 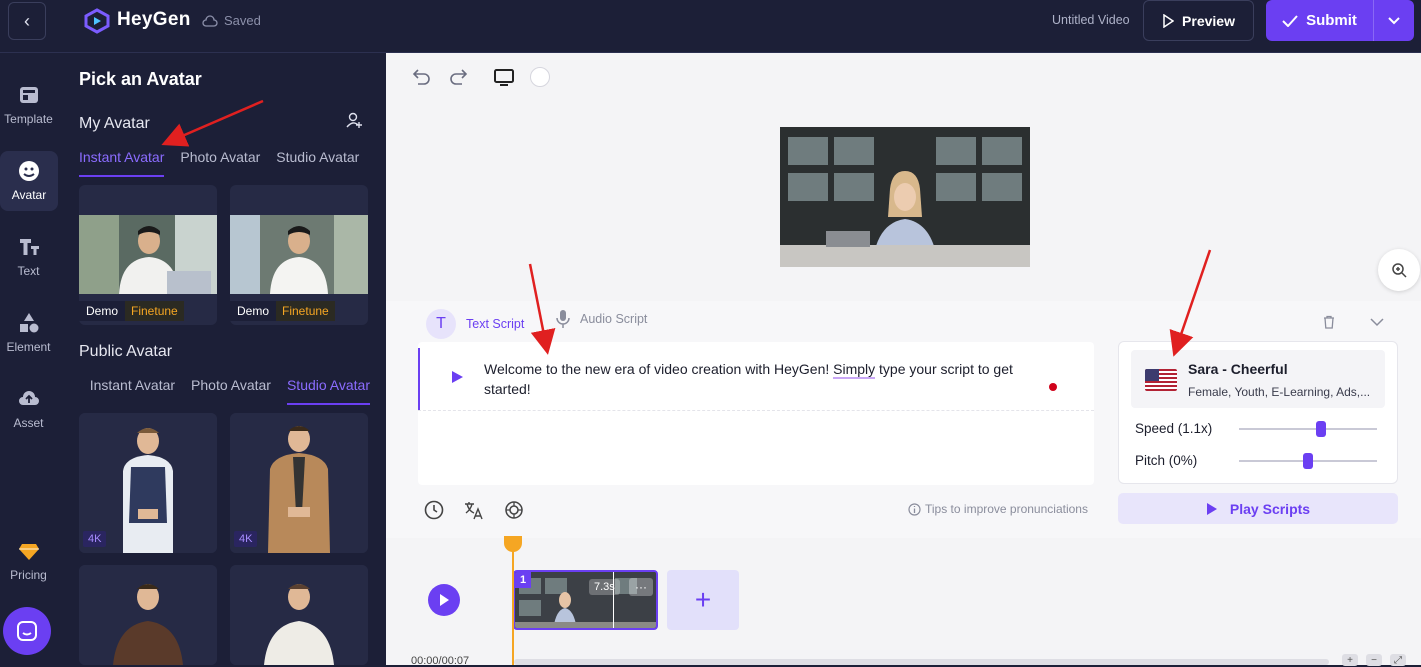 What do you see at coordinates (246, 539) in the screenshot?
I see `4k-badge: 4K` at bounding box center [246, 539].